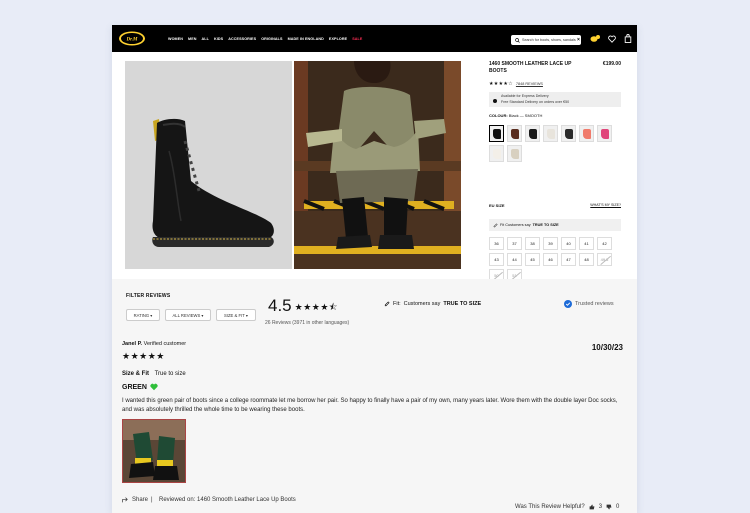  I want to click on colour-value: Black — SMOOTH, so click(525, 115).